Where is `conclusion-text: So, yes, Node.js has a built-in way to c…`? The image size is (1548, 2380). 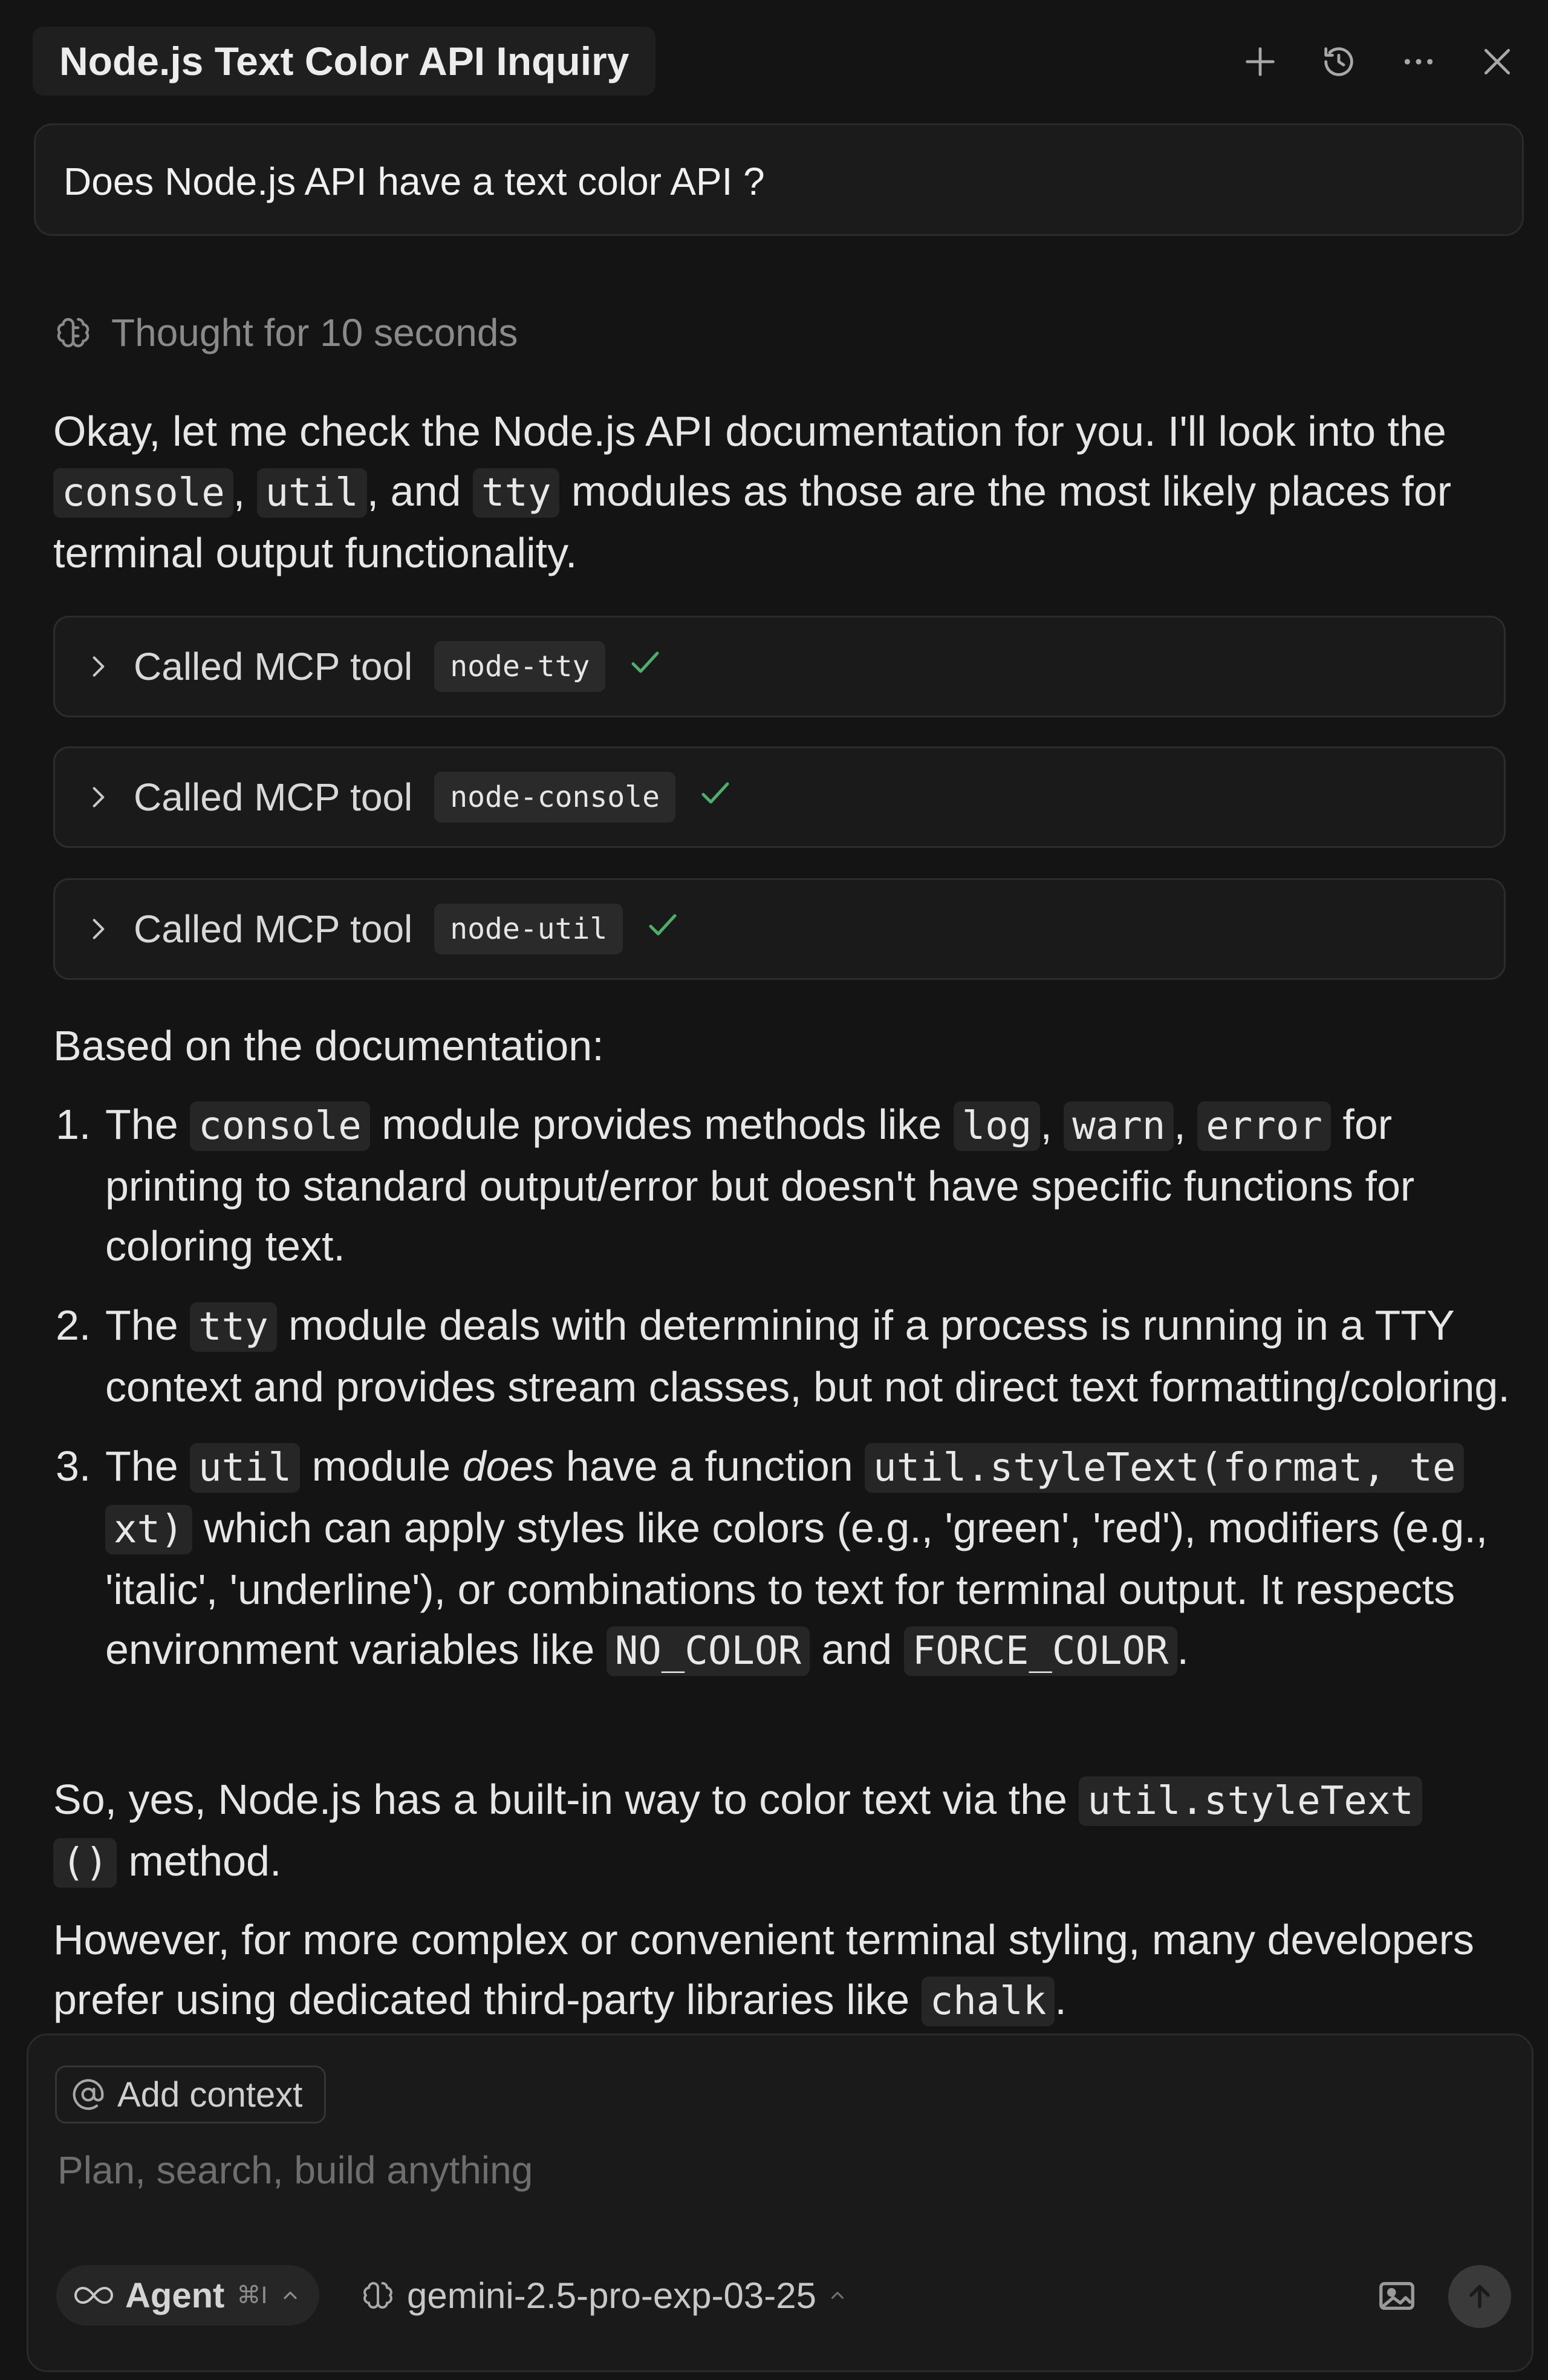
conclusion-text: So, yes, Node.js has a built-in way to c… is located at coordinates (566, 1799).